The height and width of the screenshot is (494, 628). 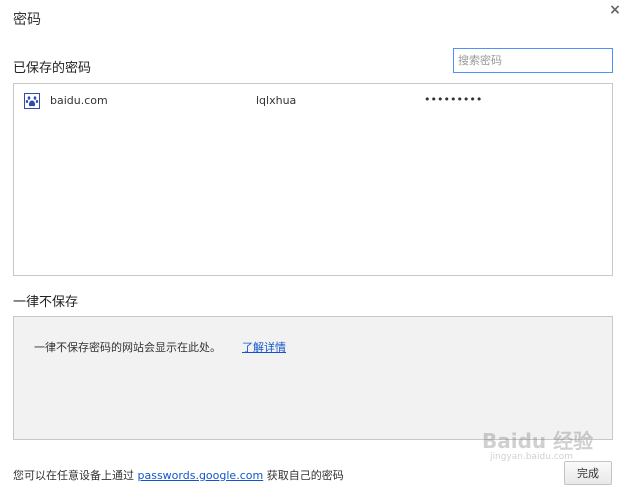 I want to click on password-row: baidu.com lqlxhua •••••••••, so click(x=313, y=101).